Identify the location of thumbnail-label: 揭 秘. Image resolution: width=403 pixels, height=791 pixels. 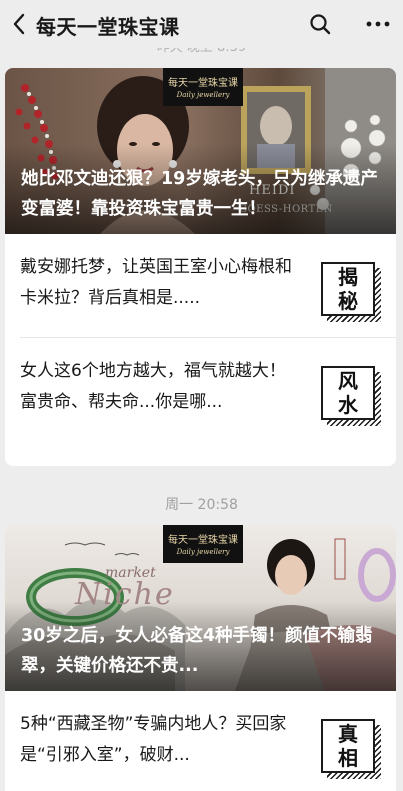
(348, 289).